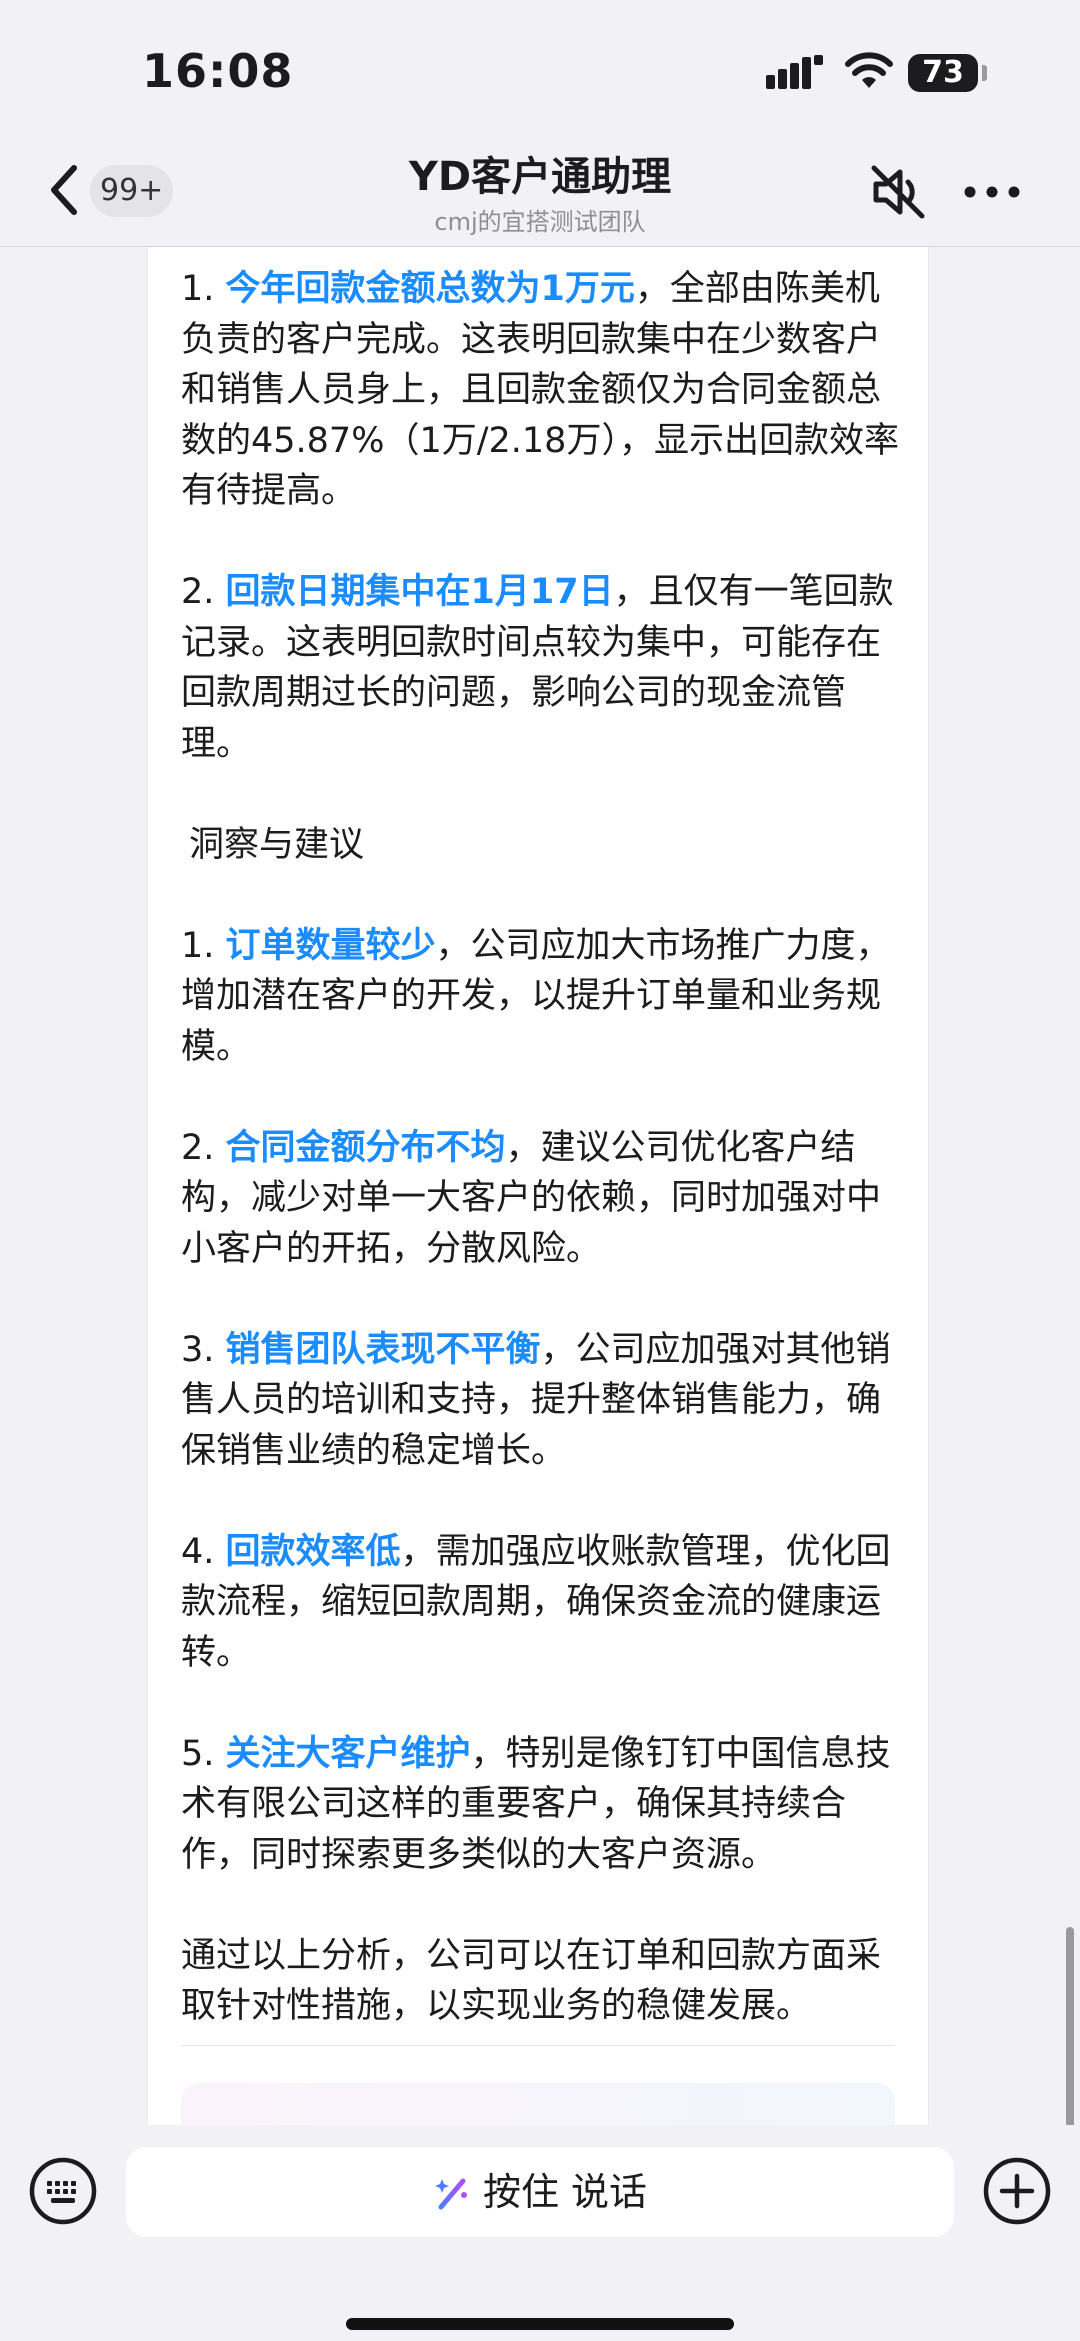  Describe the element at coordinates (383, 1349) in the screenshot. I see `highlight-text: 销售团队表现不平衡` at that location.